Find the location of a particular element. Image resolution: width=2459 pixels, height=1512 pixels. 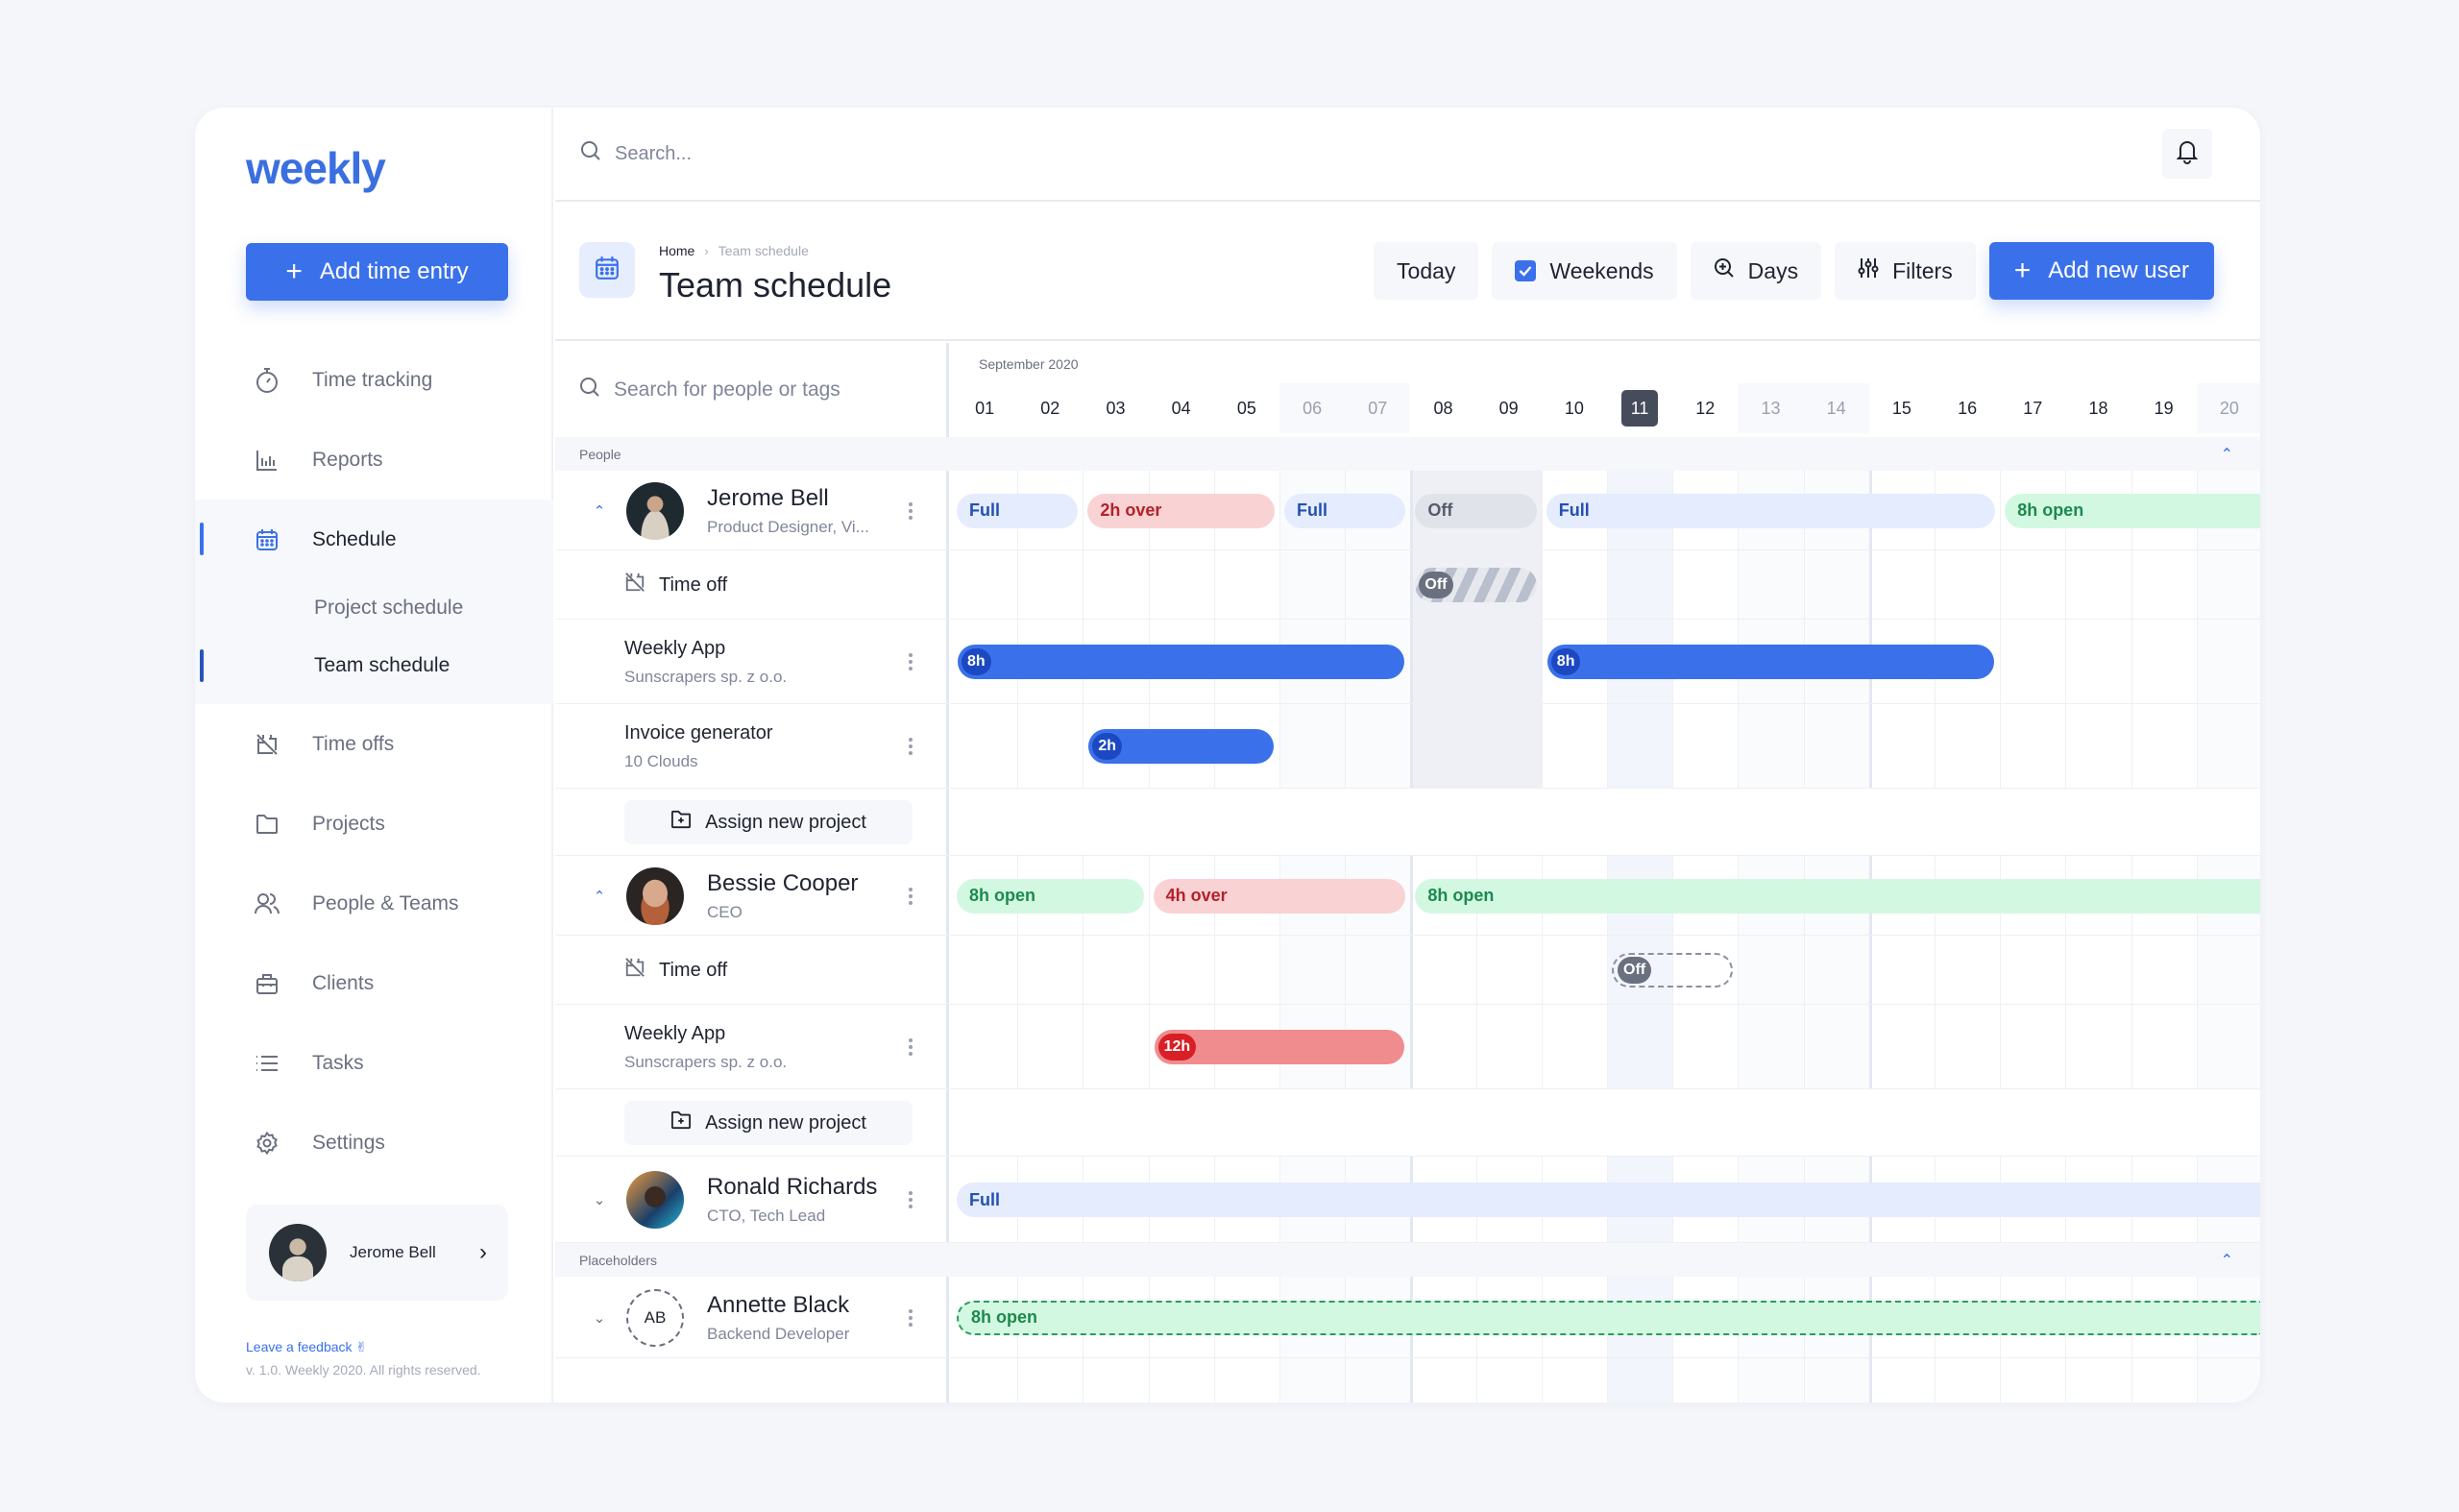

day-header: 18 is located at coordinates (2097, 408).